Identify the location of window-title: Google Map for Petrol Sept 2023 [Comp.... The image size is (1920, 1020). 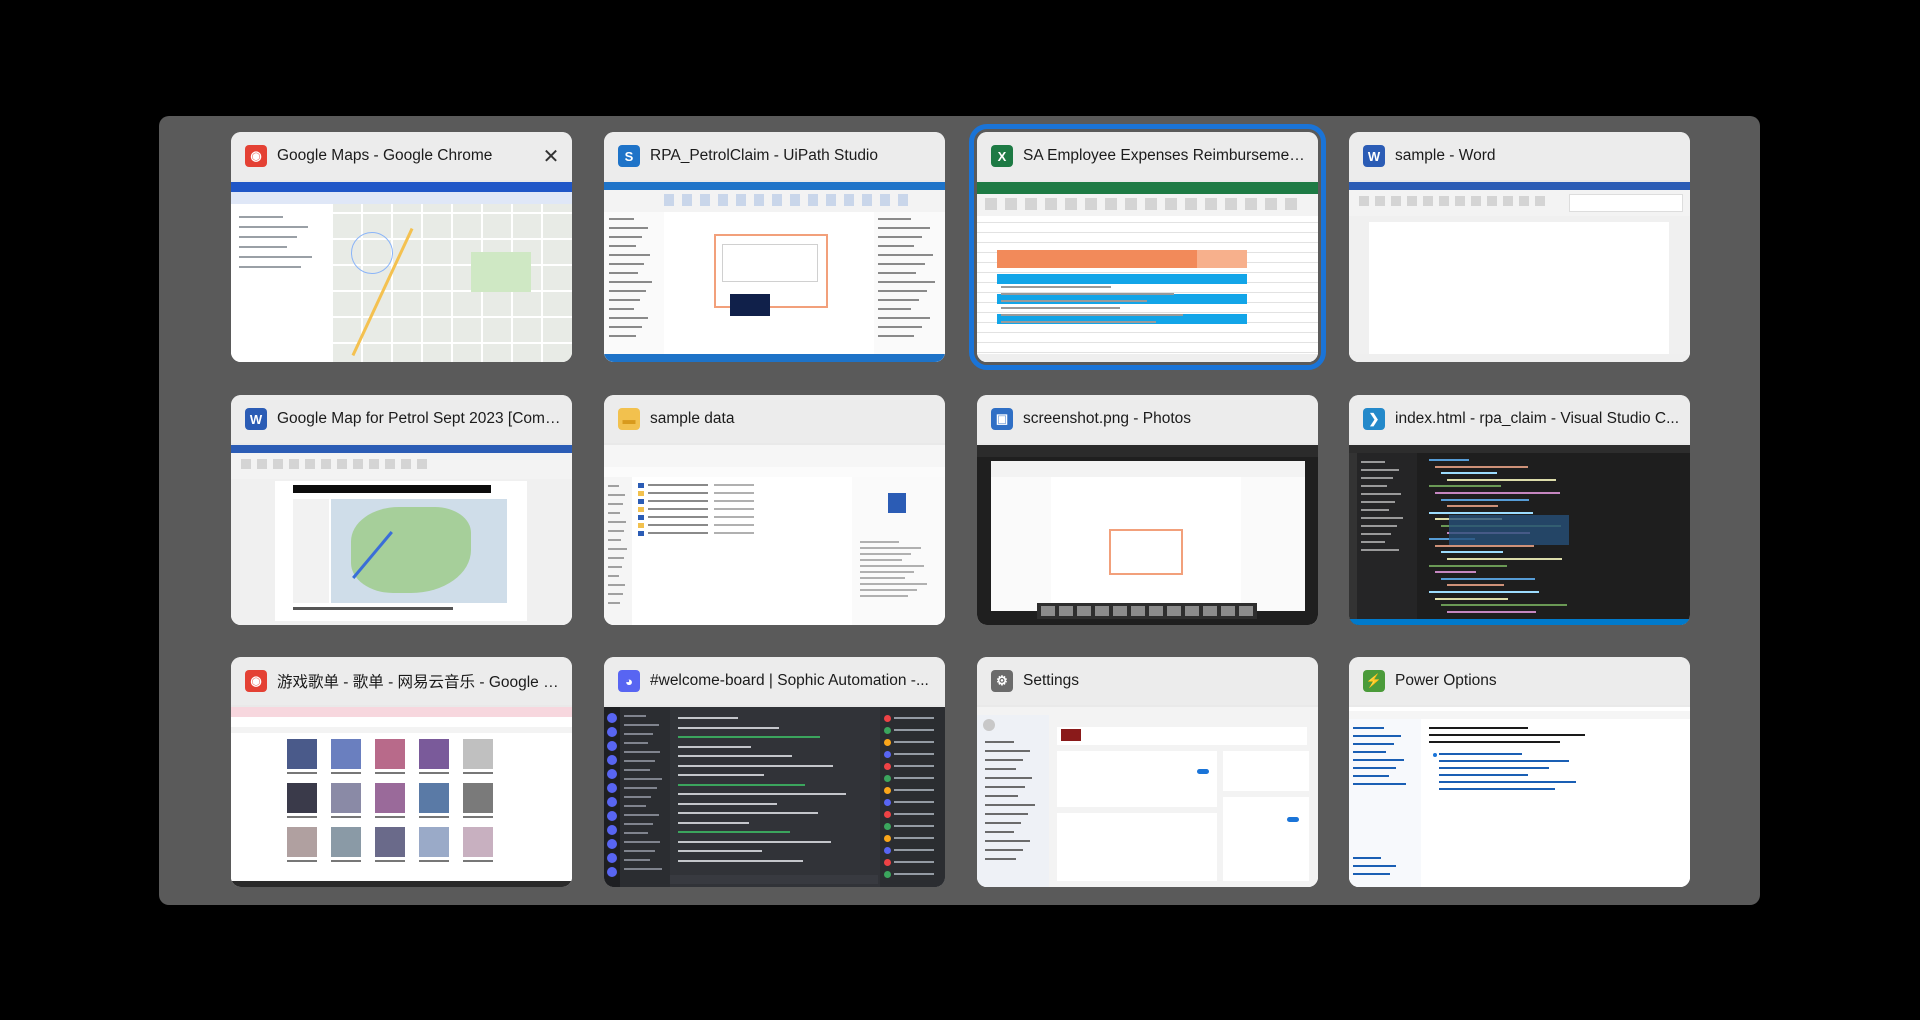
(419, 418).